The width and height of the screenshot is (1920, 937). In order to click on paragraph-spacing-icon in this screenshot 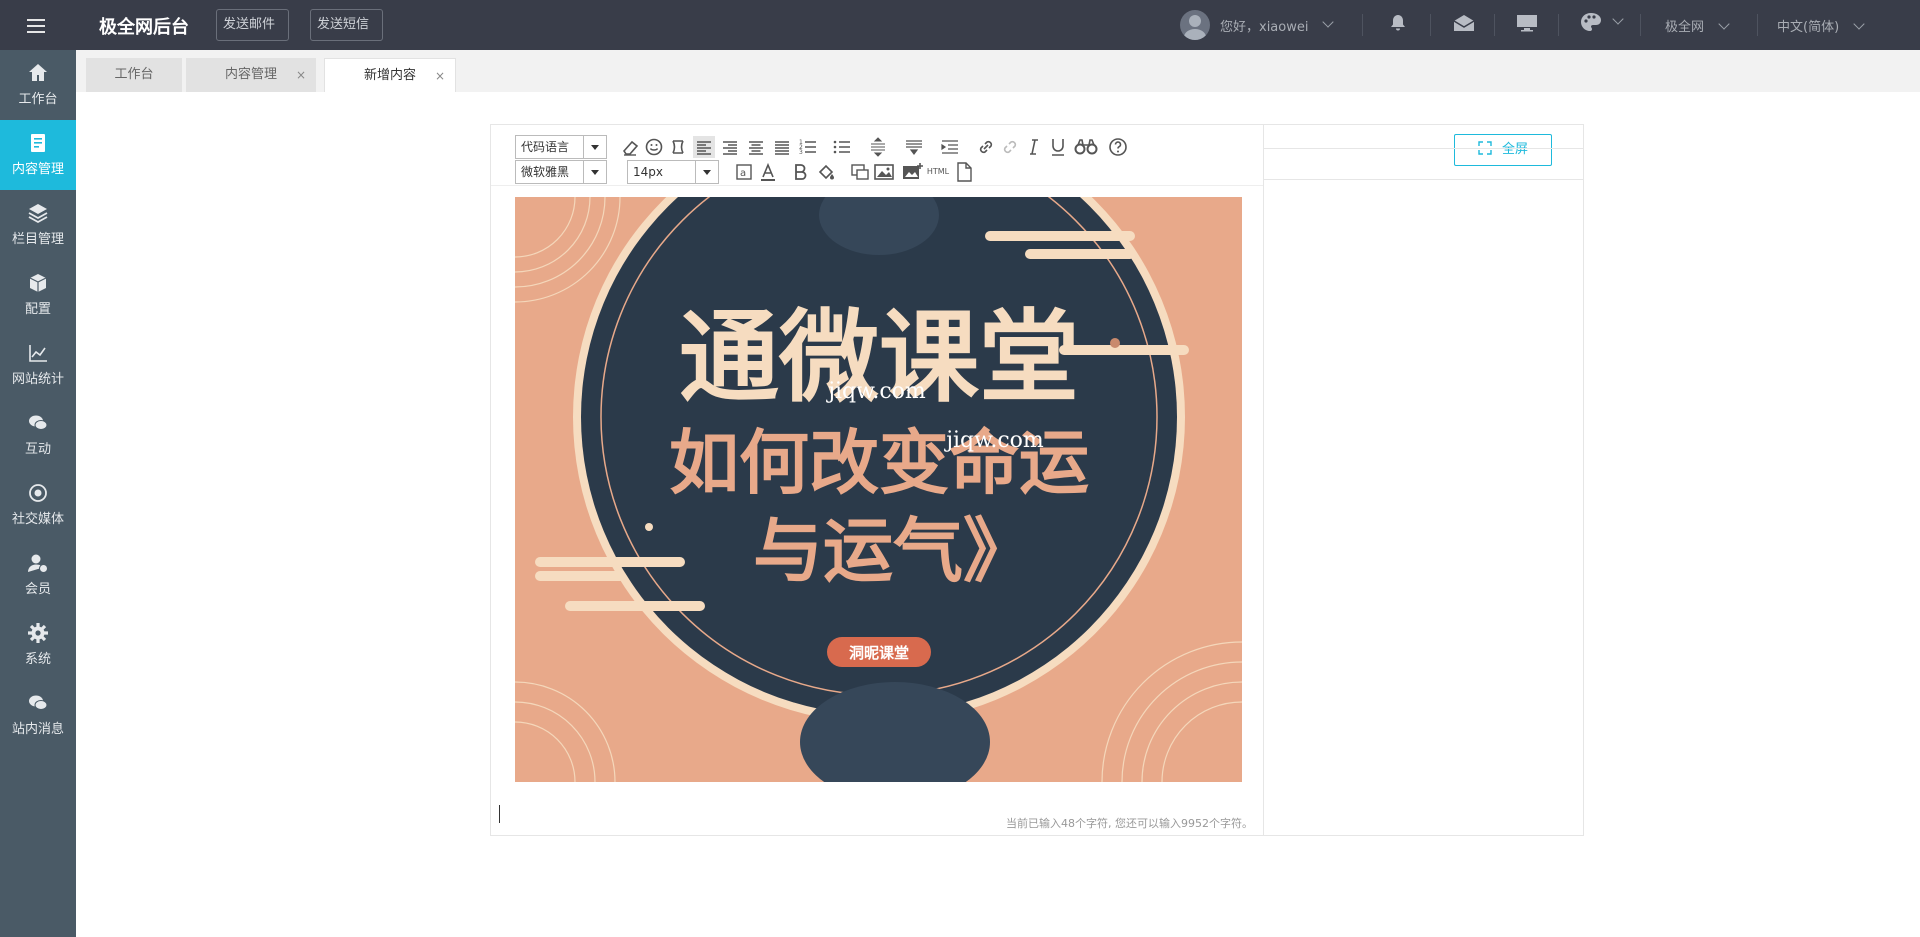, I will do `click(914, 147)`.